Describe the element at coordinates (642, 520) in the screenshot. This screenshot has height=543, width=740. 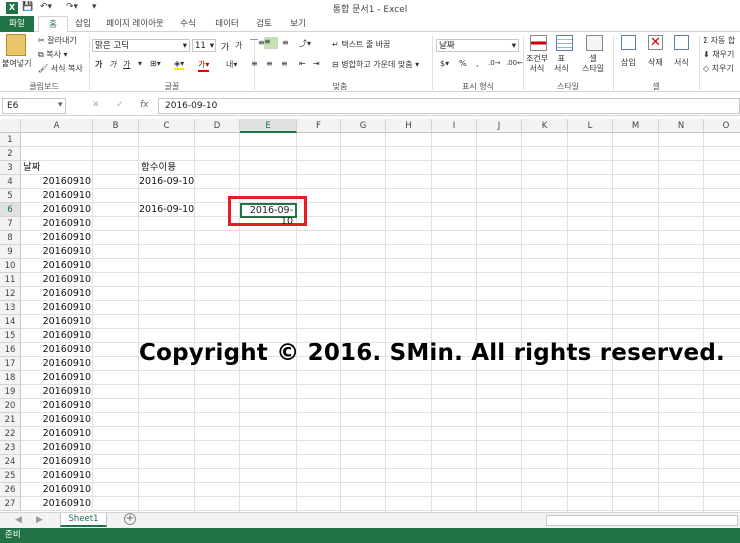
I see `horizontal-scrollbar` at that location.